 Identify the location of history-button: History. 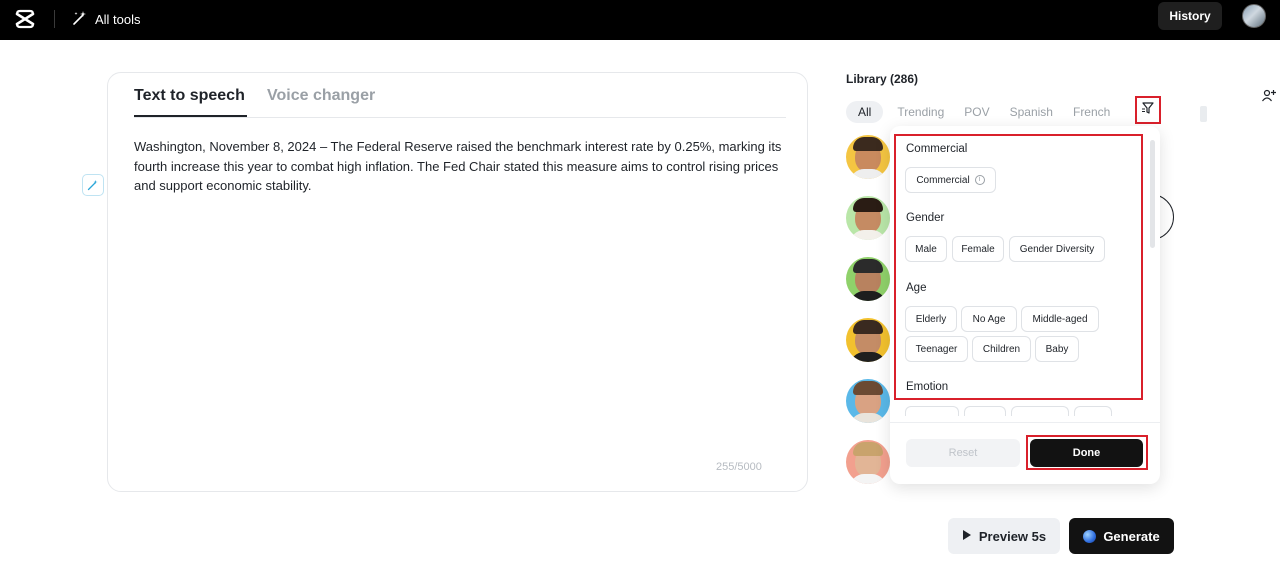
(1190, 16).